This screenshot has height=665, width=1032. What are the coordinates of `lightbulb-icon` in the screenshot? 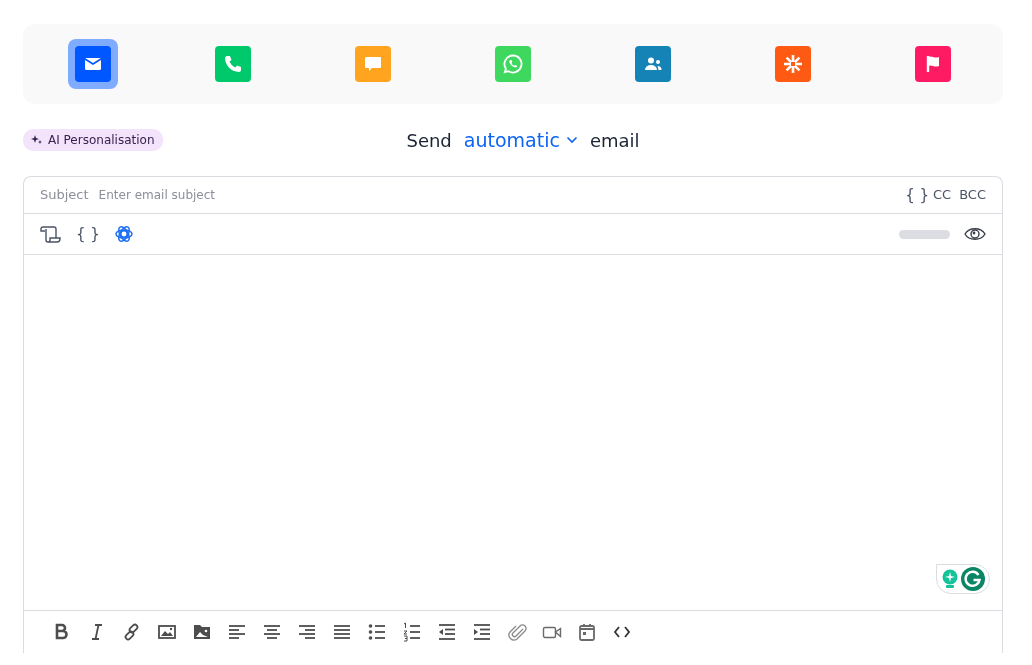 It's located at (949, 579).